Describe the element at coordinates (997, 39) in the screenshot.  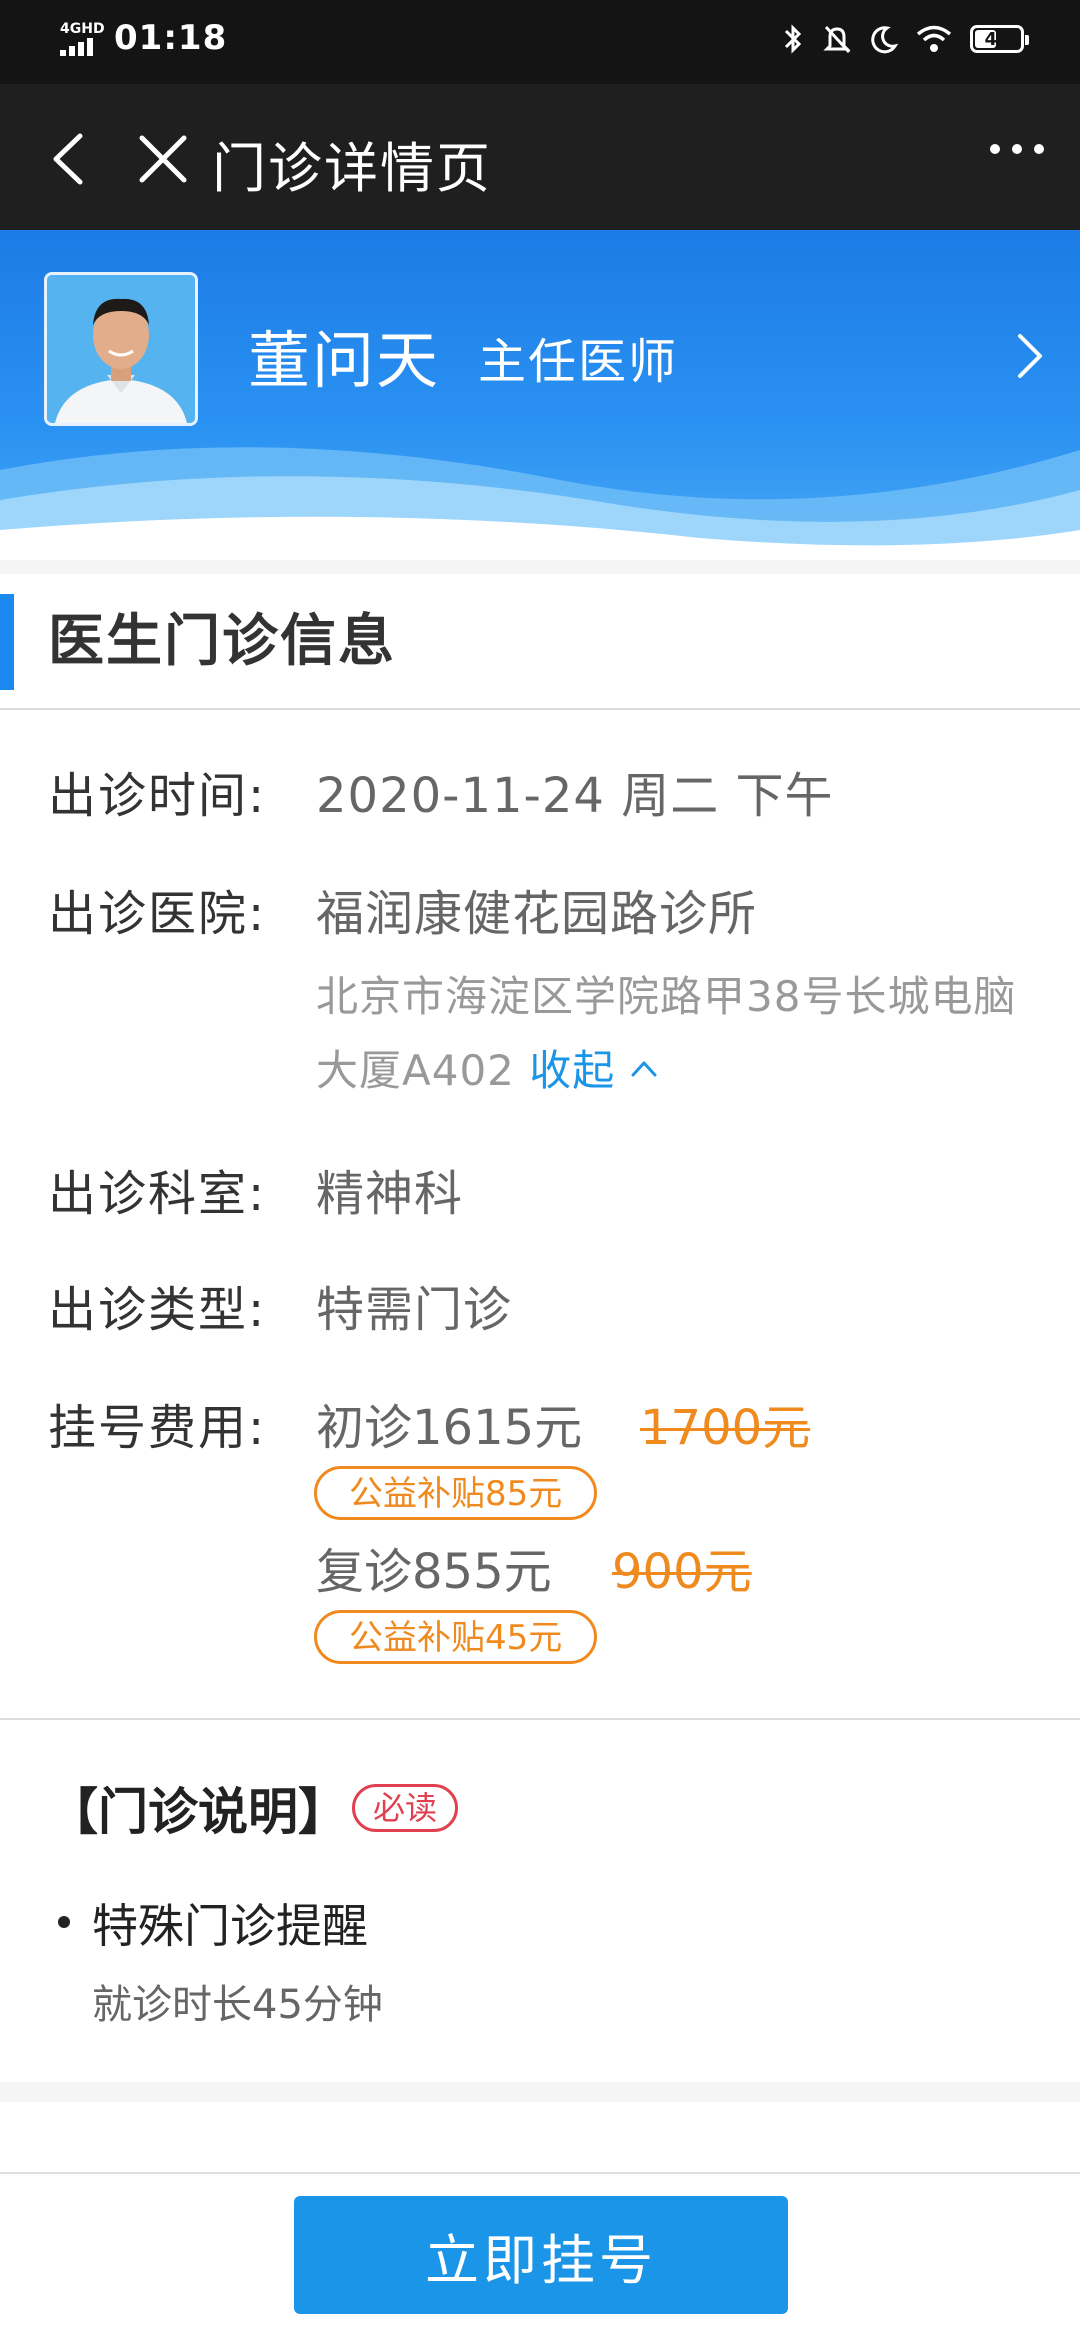
I see `battery-level: 48` at that location.